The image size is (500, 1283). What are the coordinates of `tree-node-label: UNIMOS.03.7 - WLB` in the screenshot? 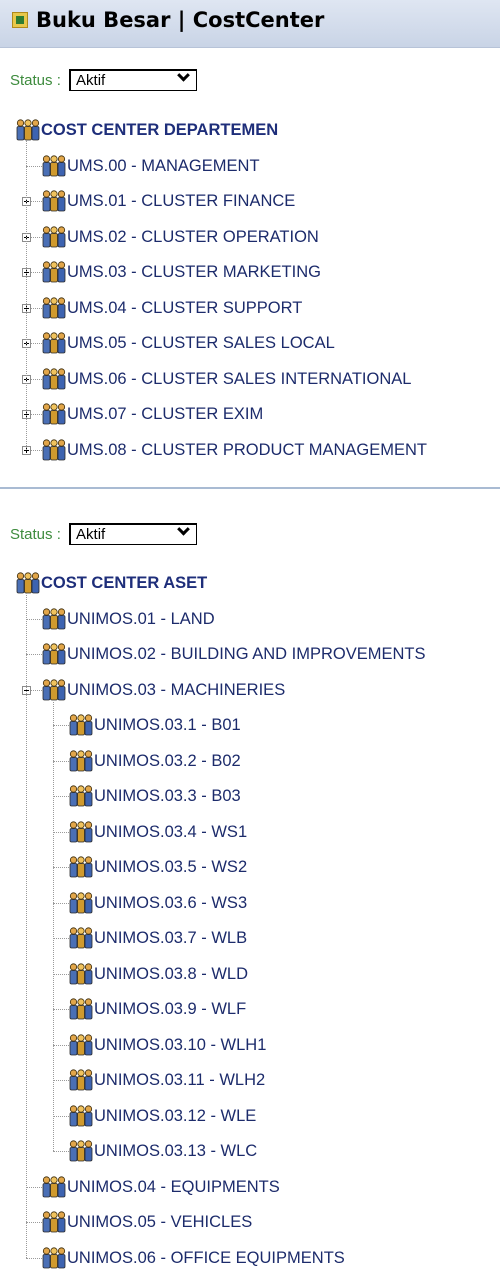 It's located at (170, 938).